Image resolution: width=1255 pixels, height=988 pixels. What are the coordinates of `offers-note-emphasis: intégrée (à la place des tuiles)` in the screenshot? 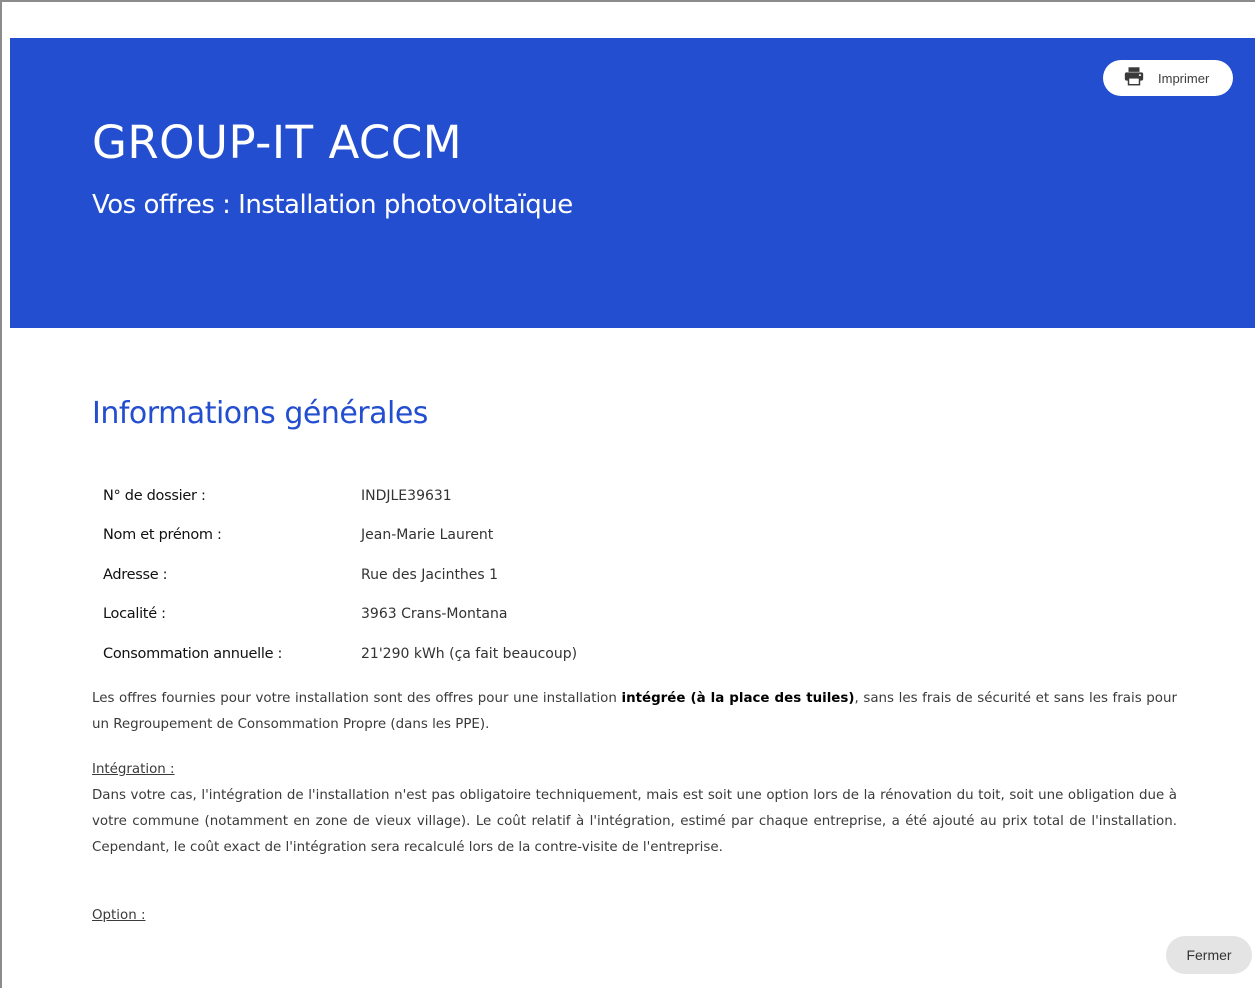 It's located at (738, 698).